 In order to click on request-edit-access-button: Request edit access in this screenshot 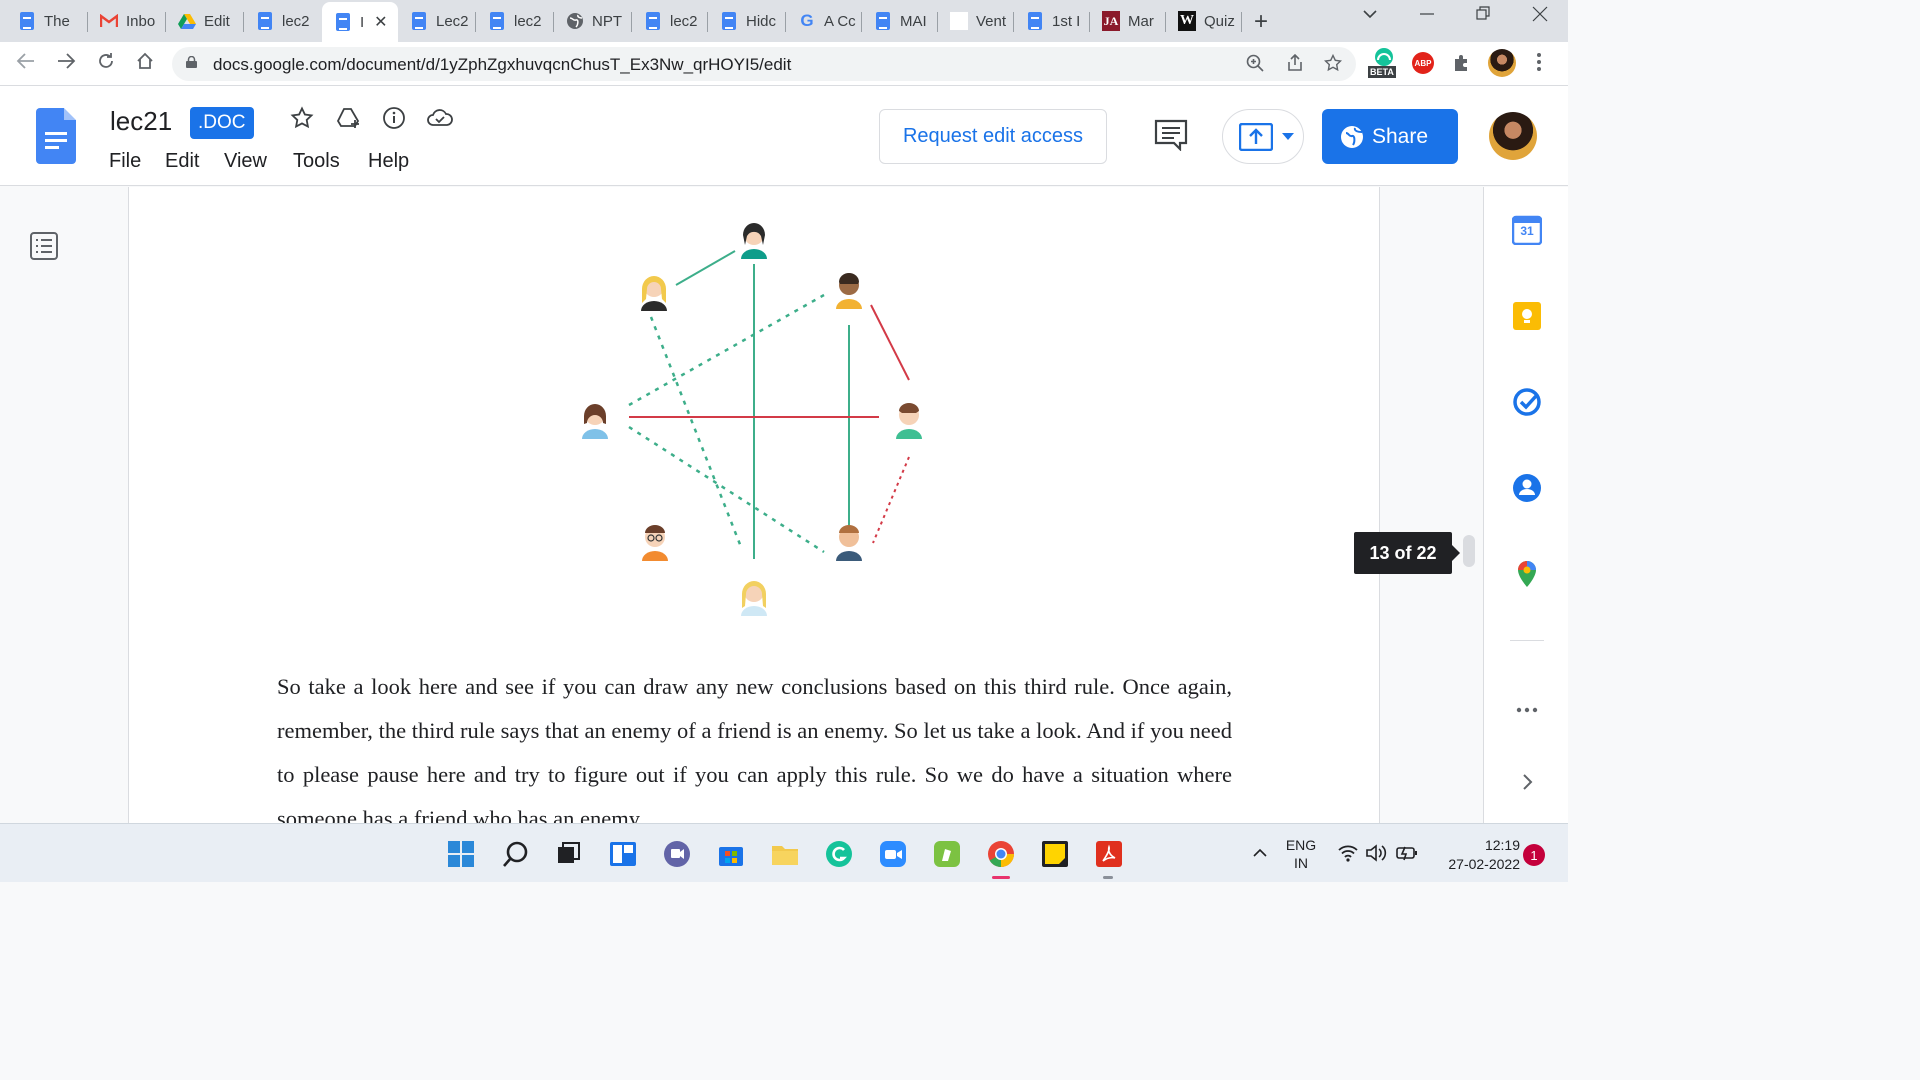, I will do `click(993, 136)`.